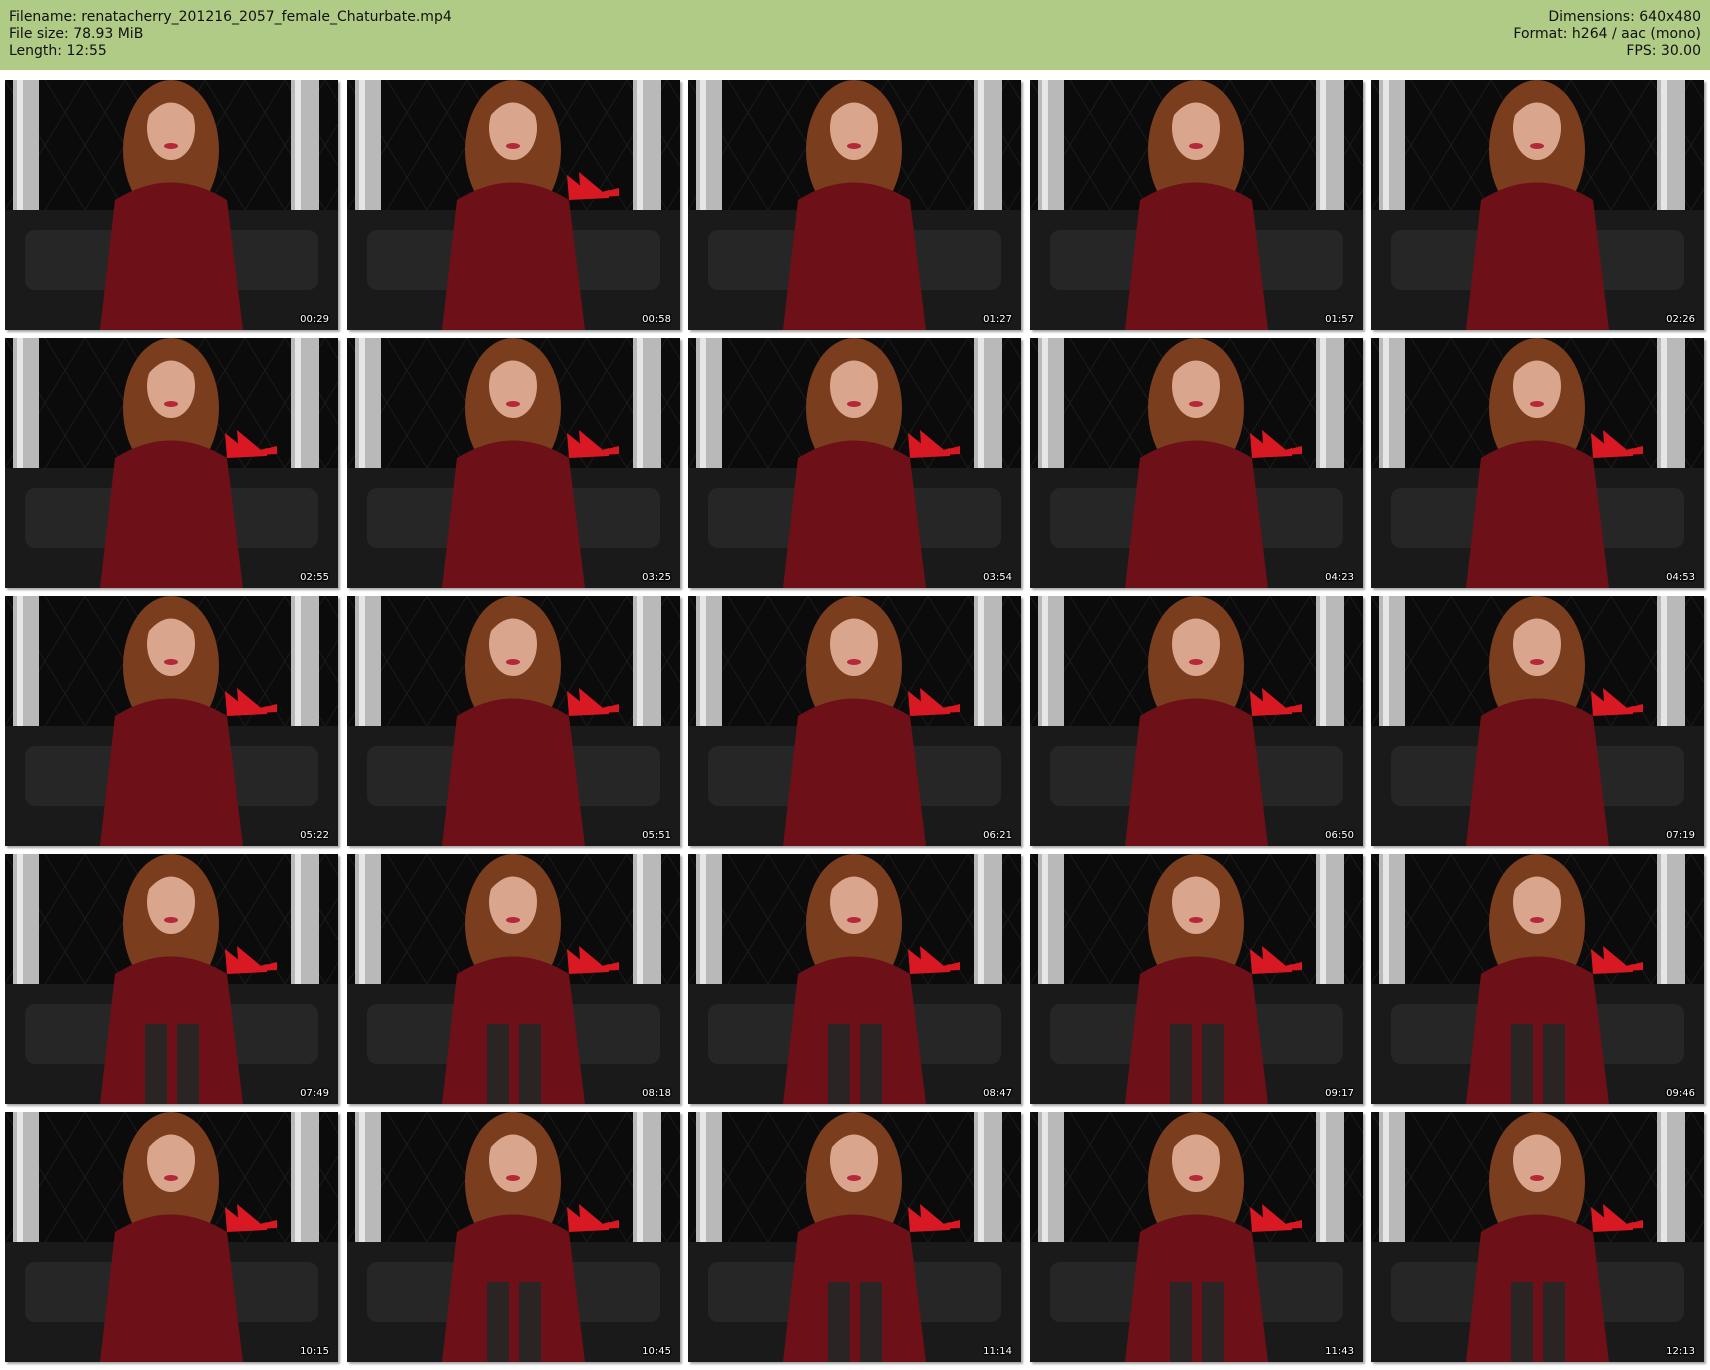  I want to click on video-frame-thumbnail: 01:27, so click(854, 205).